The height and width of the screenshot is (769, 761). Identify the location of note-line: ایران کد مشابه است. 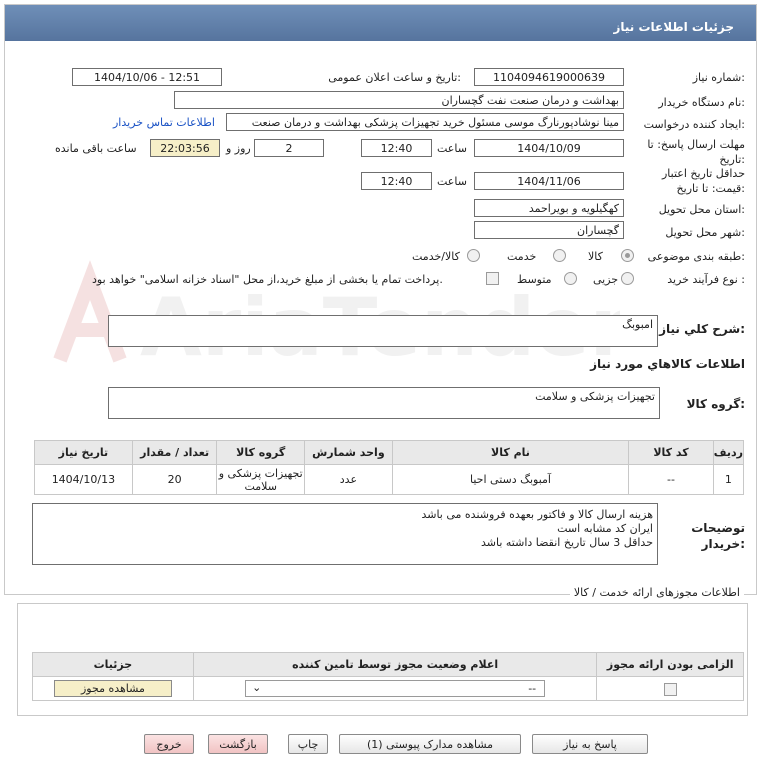
(605, 528).